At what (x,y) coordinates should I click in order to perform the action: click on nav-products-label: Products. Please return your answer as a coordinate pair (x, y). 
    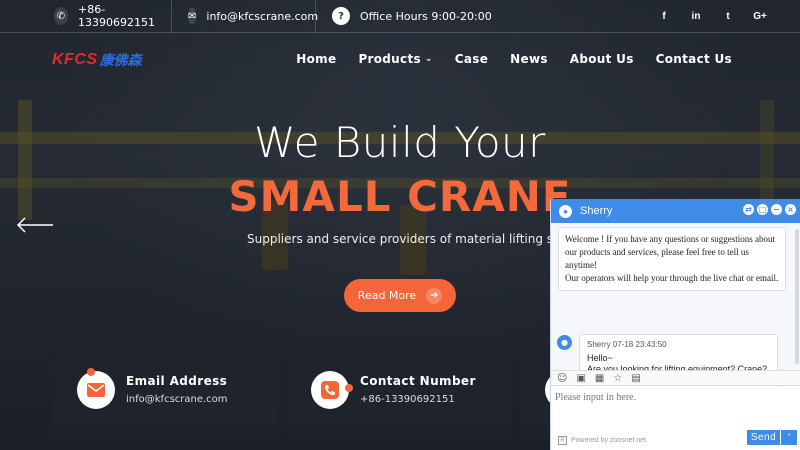
    Looking at the image, I should click on (389, 59).